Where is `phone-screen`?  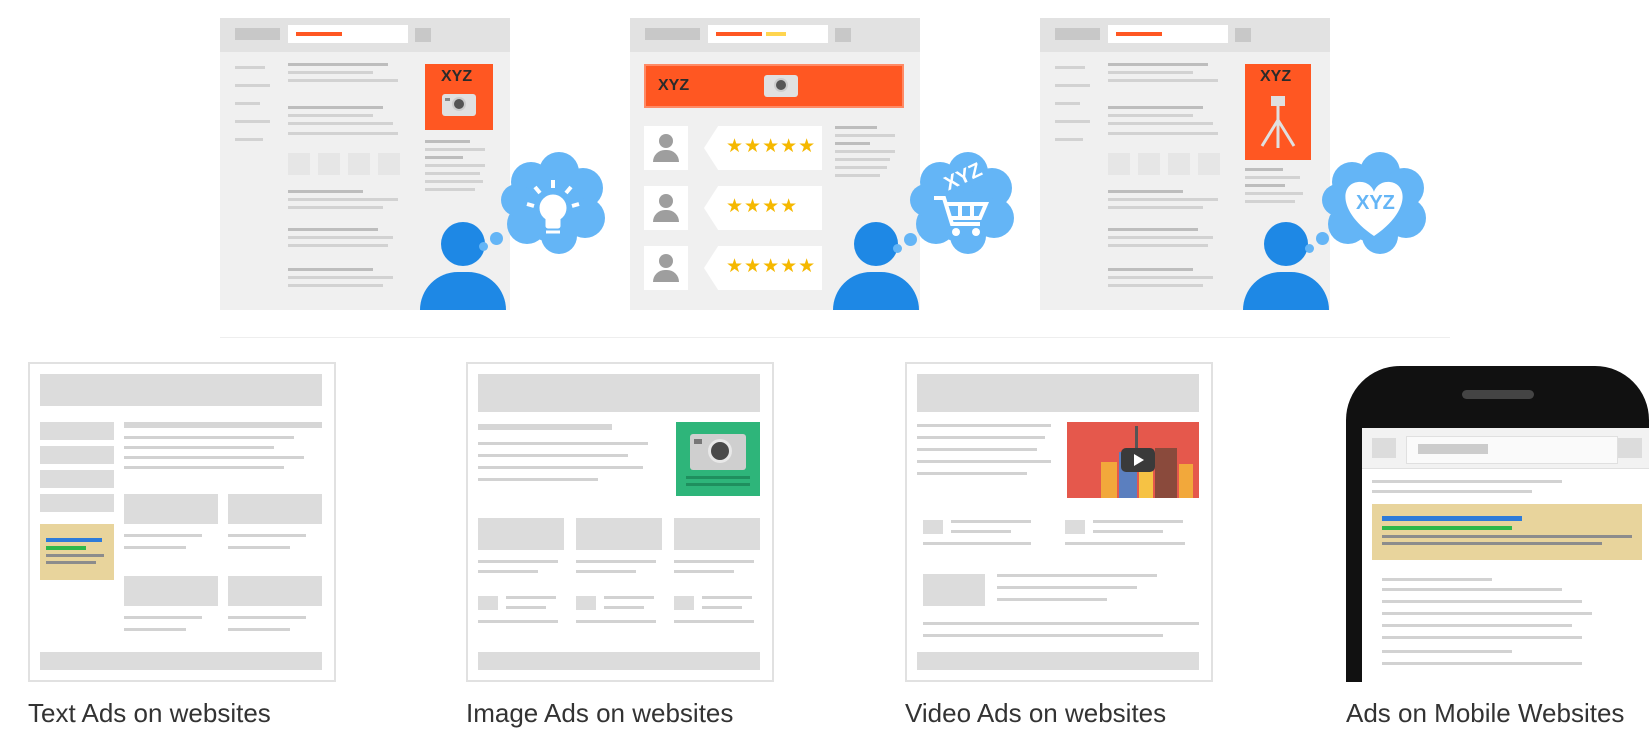
phone-screen is located at coordinates (1505, 555).